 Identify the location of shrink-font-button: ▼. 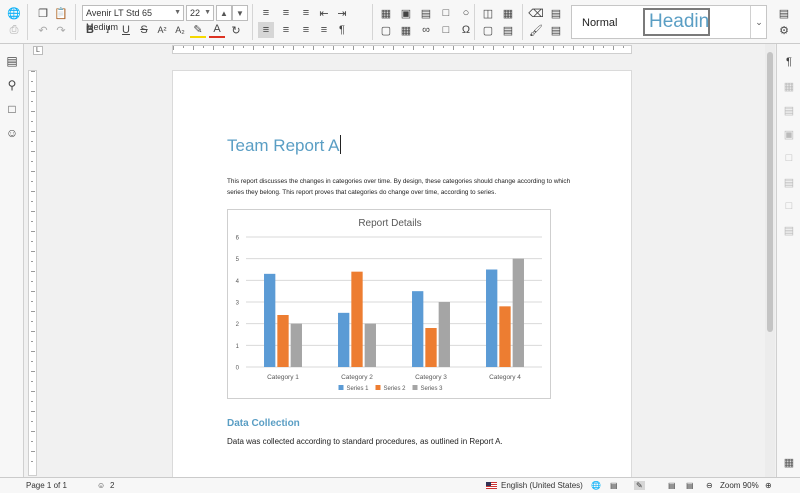
(240, 13).